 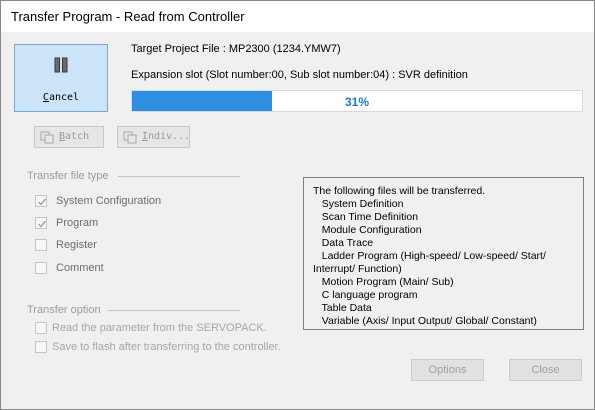 What do you see at coordinates (236, 49) in the screenshot?
I see `target-project-label: Target Project File : MP2300 (1234.YMW7)` at bounding box center [236, 49].